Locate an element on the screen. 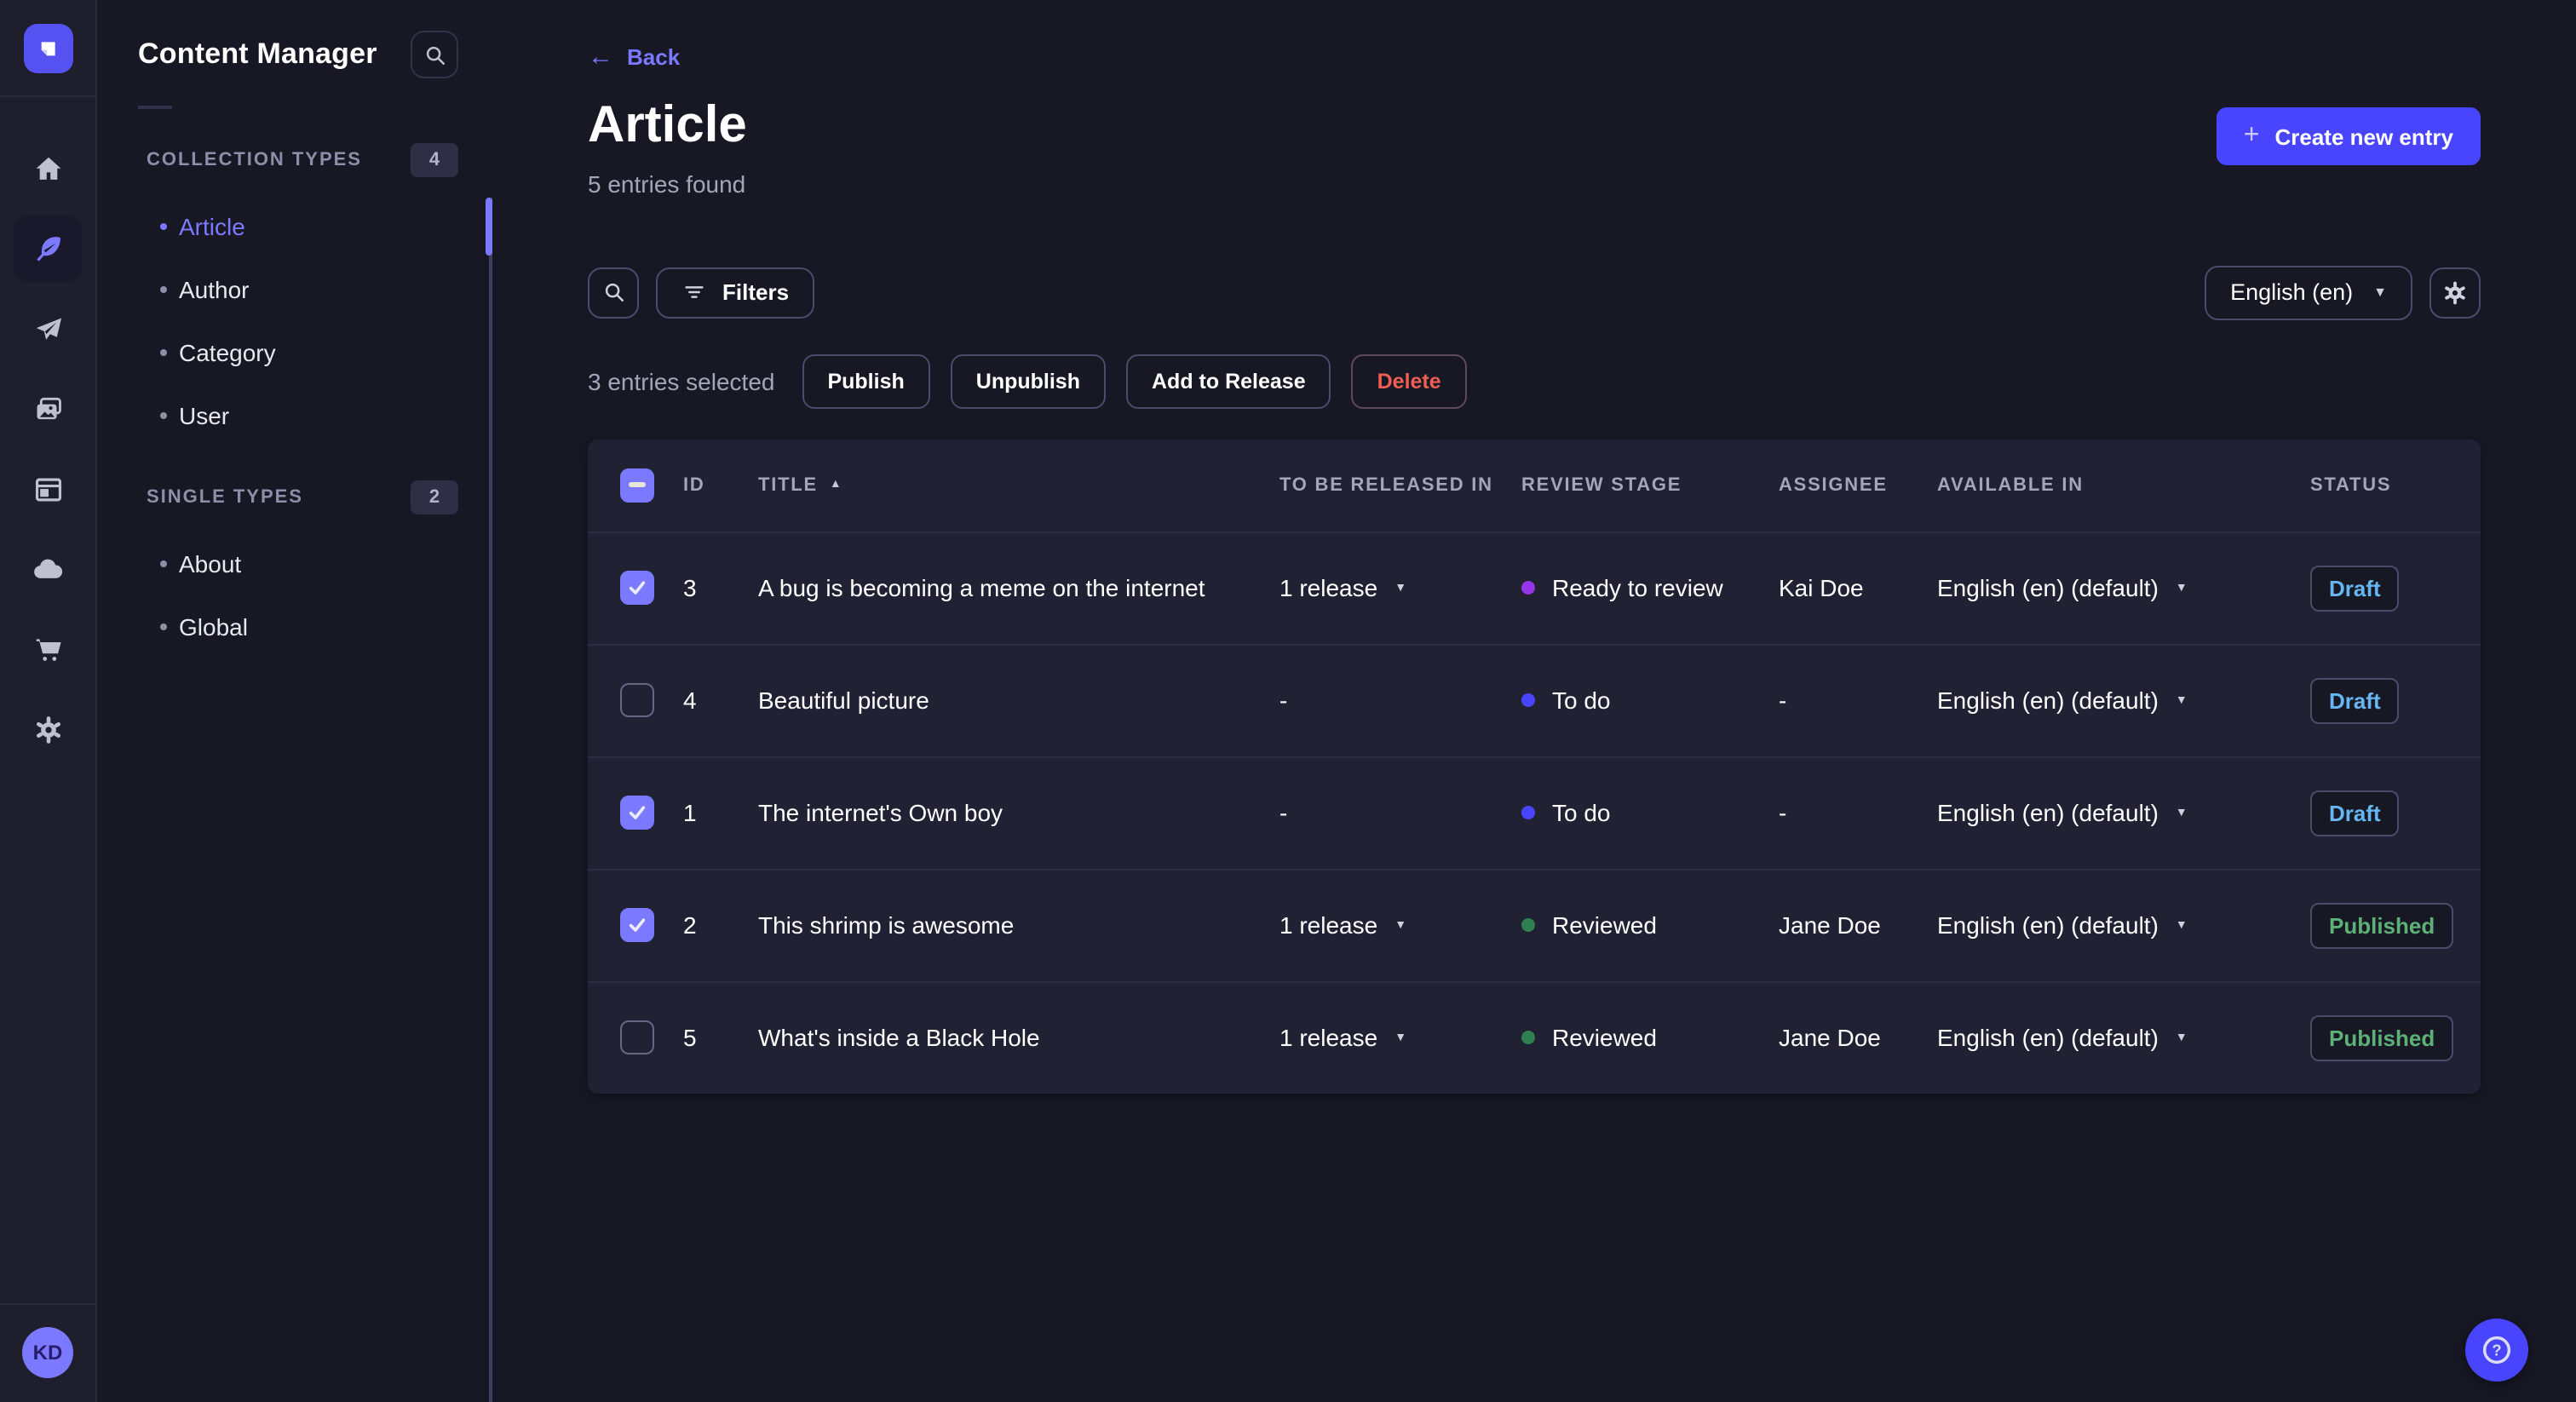  delete-button: Delete is located at coordinates (1409, 380).